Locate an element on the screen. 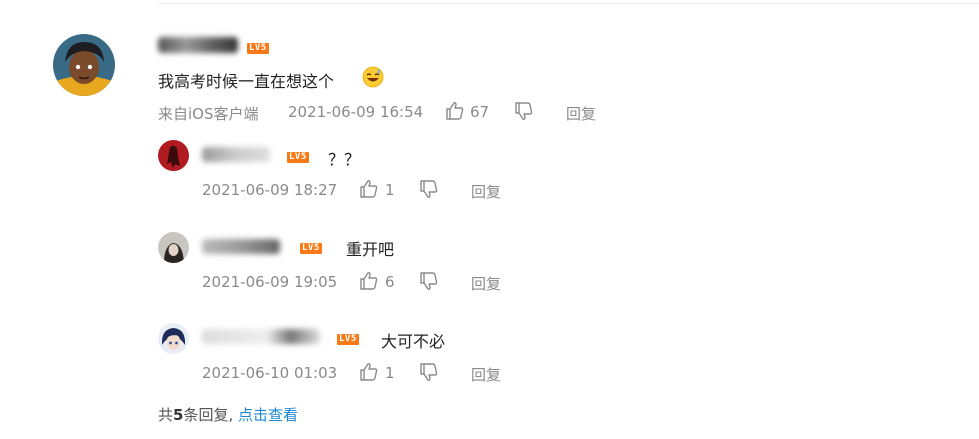  reply-text: 重开吧 is located at coordinates (370, 249).